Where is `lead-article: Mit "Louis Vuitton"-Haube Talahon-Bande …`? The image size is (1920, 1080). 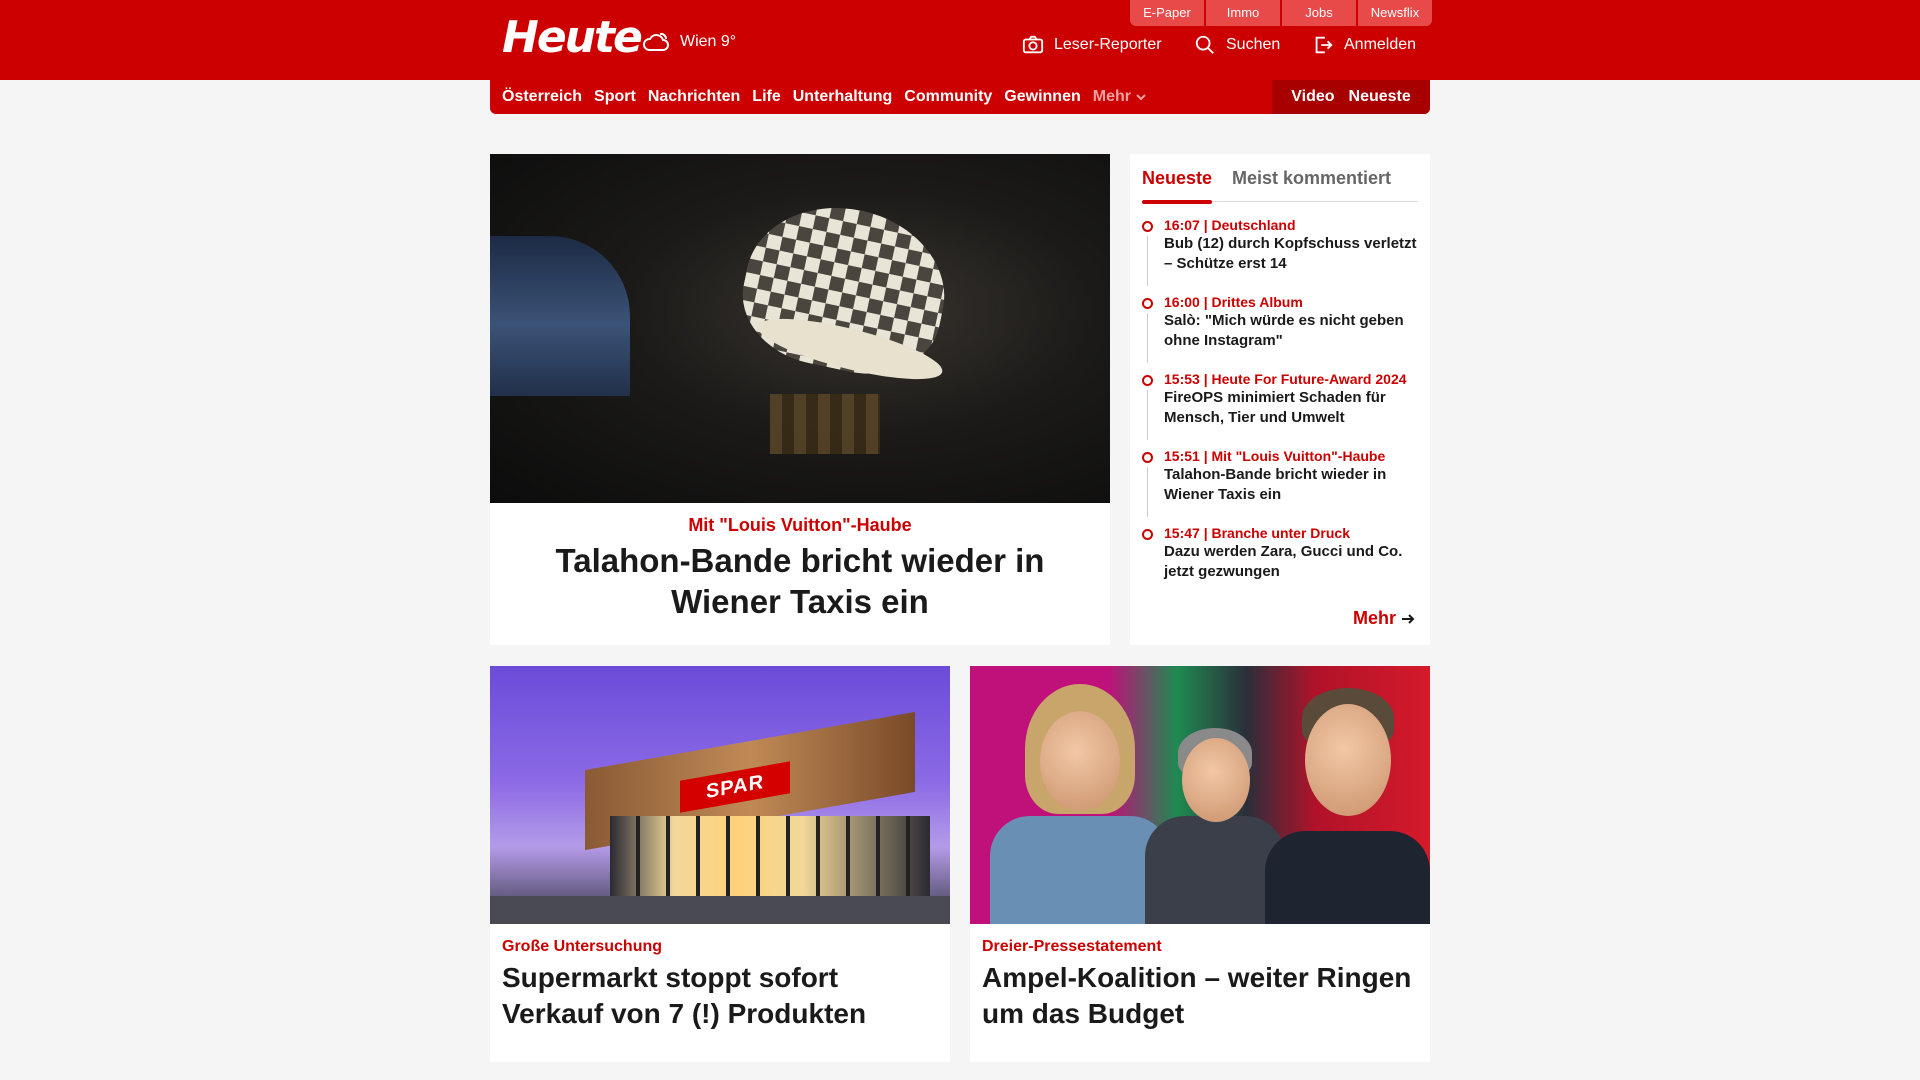 lead-article: Mit "Louis Vuitton"-Haube Talahon-Bande … is located at coordinates (800, 399).